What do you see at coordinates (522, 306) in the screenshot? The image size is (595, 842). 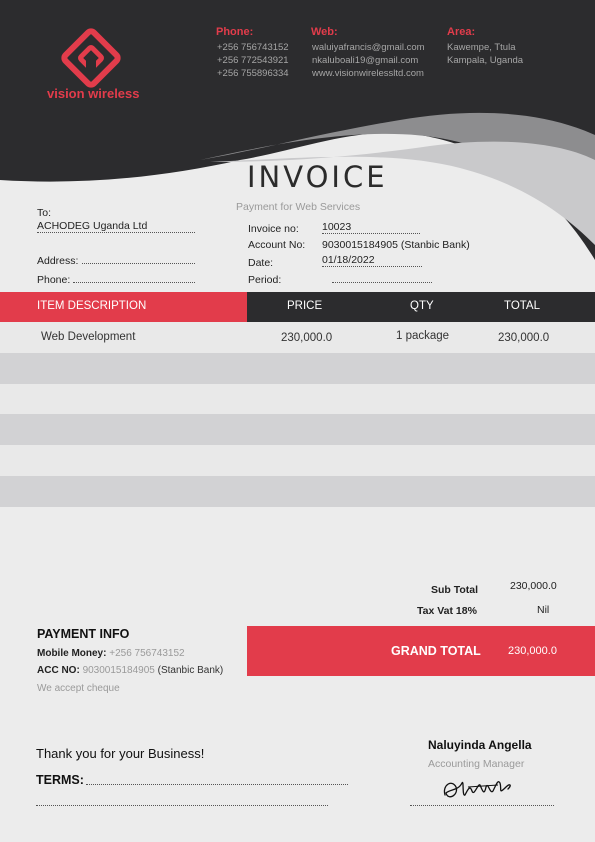 I see `header-total: TOTAL` at bounding box center [522, 306].